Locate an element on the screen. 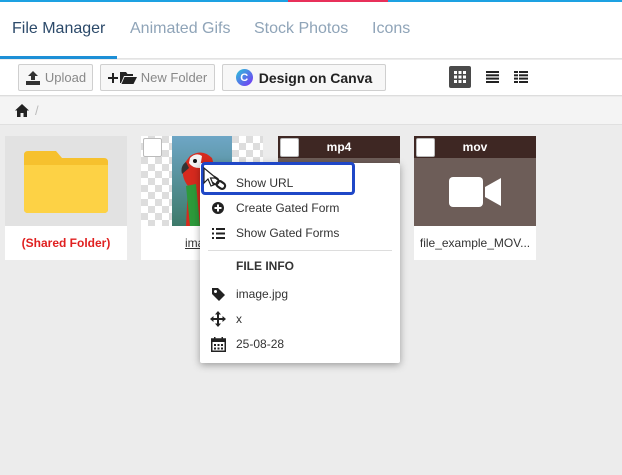 The width and height of the screenshot is (622, 475). file-info-value: 25-08-28 is located at coordinates (260, 344).